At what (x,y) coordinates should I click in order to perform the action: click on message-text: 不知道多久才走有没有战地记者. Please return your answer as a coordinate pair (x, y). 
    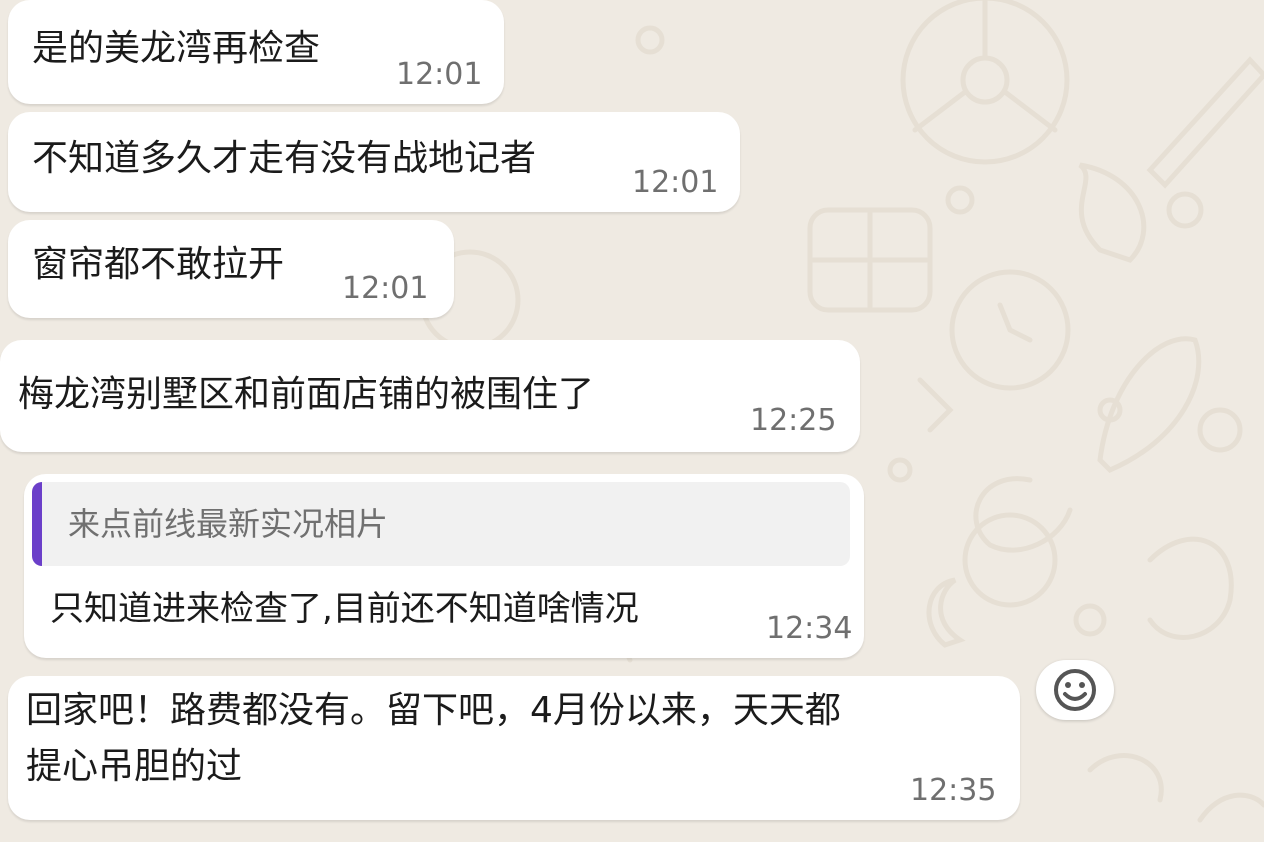
    Looking at the image, I should click on (284, 158).